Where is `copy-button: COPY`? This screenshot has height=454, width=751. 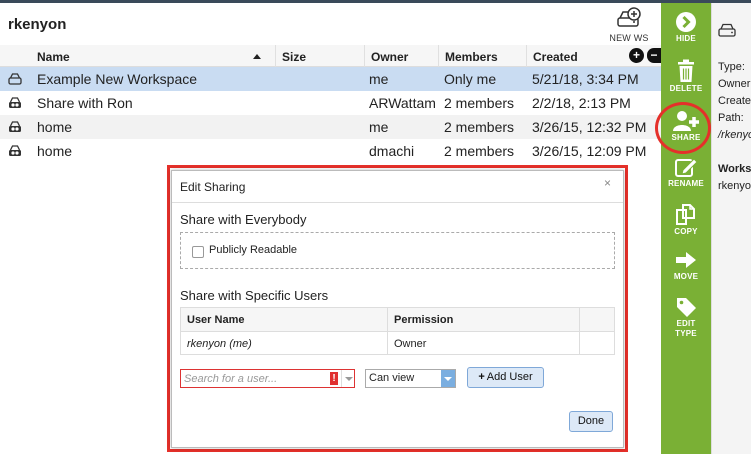
copy-button: COPY is located at coordinates (686, 219).